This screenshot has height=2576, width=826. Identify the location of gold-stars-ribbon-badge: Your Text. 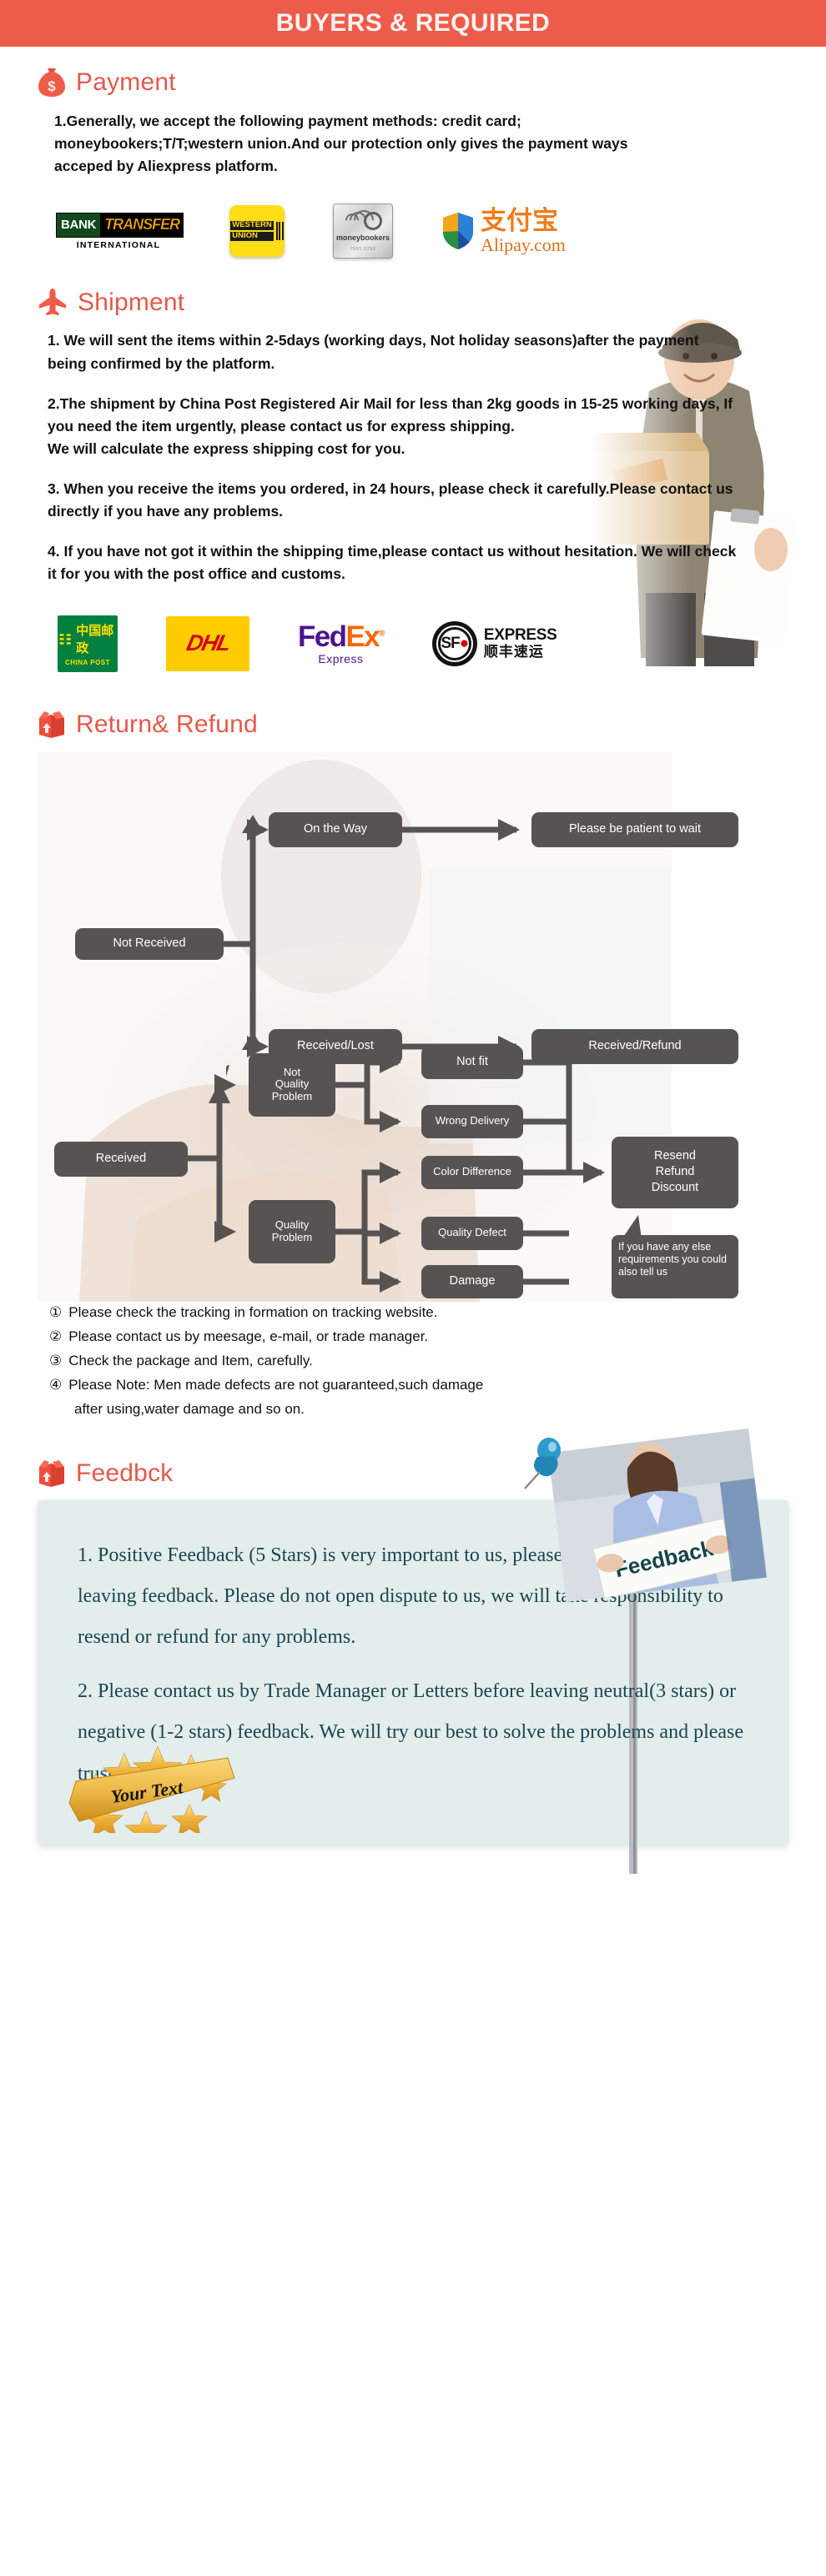
(152, 1789).